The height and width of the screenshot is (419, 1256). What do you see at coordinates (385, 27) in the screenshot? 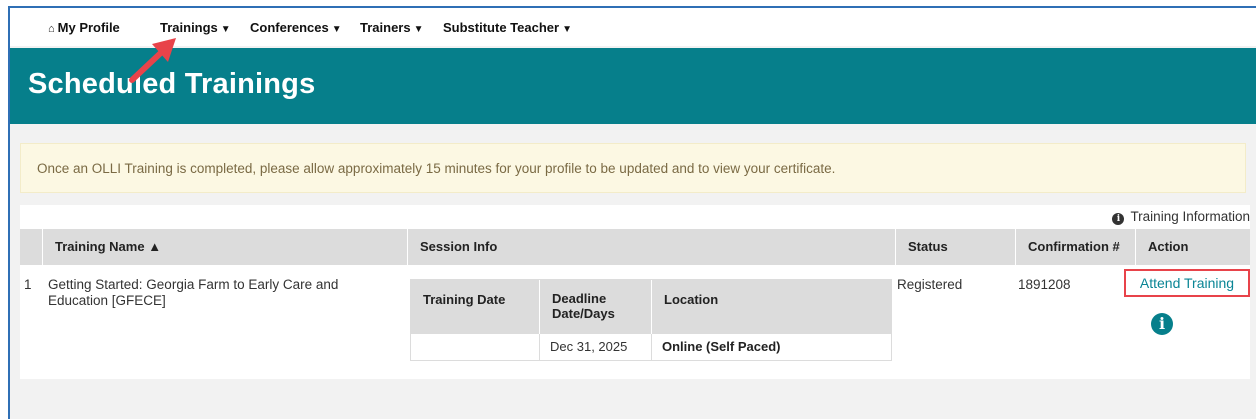
I see `nav-trainers-label: Trainers` at bounding box center [385, 27].